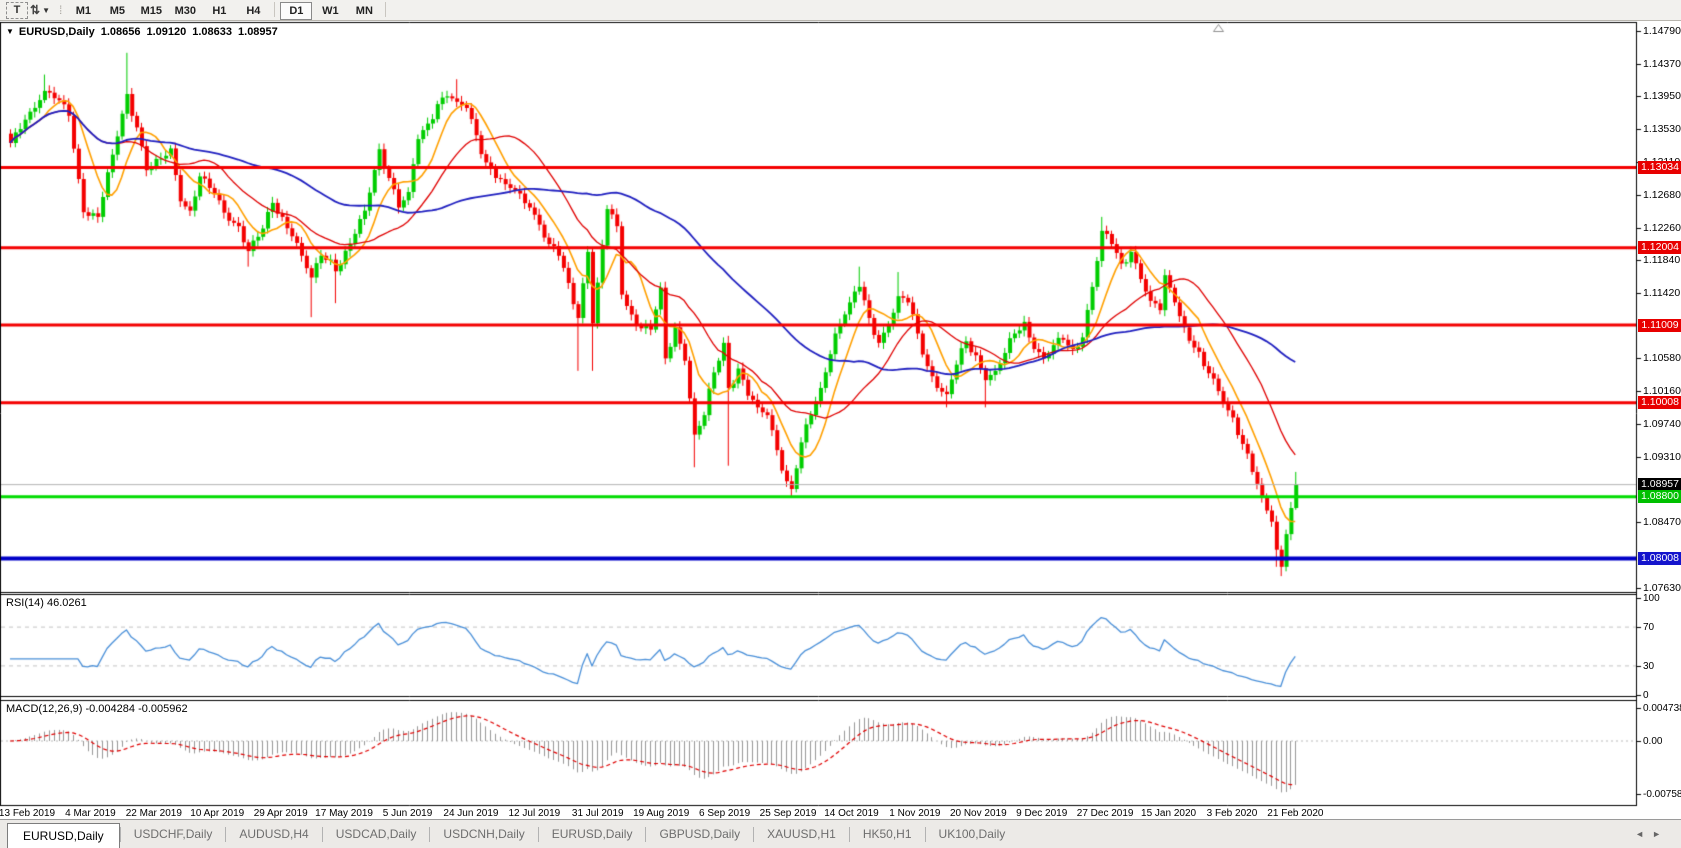 This screenshot has height=848, width=1681. I want to click on date-tick-label: 25 Sep 2019, so click(788, 813).